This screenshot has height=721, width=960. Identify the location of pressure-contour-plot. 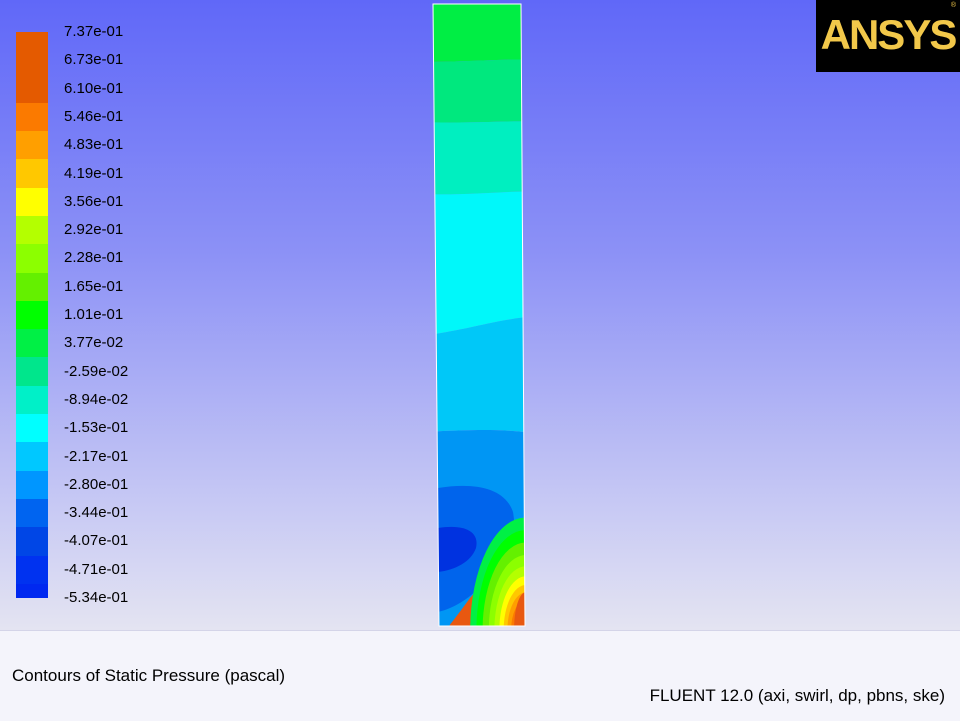
(479, 315).